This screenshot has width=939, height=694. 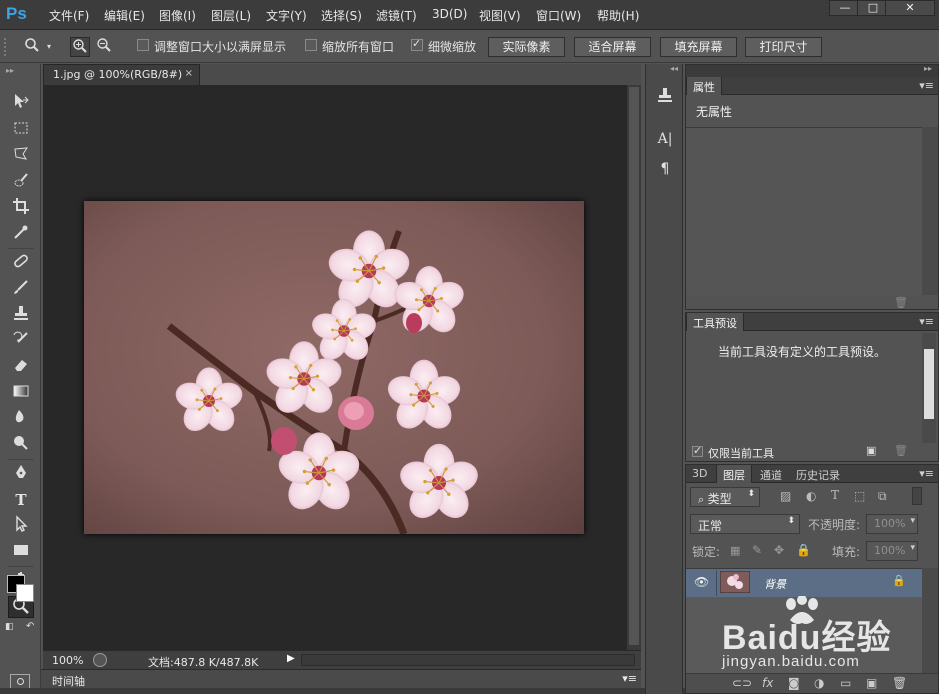 What do you see at coordinates (859, 496) in the screenshot?
I see `filter-shape-icon: ⬚` at bounding box center [859, 496].